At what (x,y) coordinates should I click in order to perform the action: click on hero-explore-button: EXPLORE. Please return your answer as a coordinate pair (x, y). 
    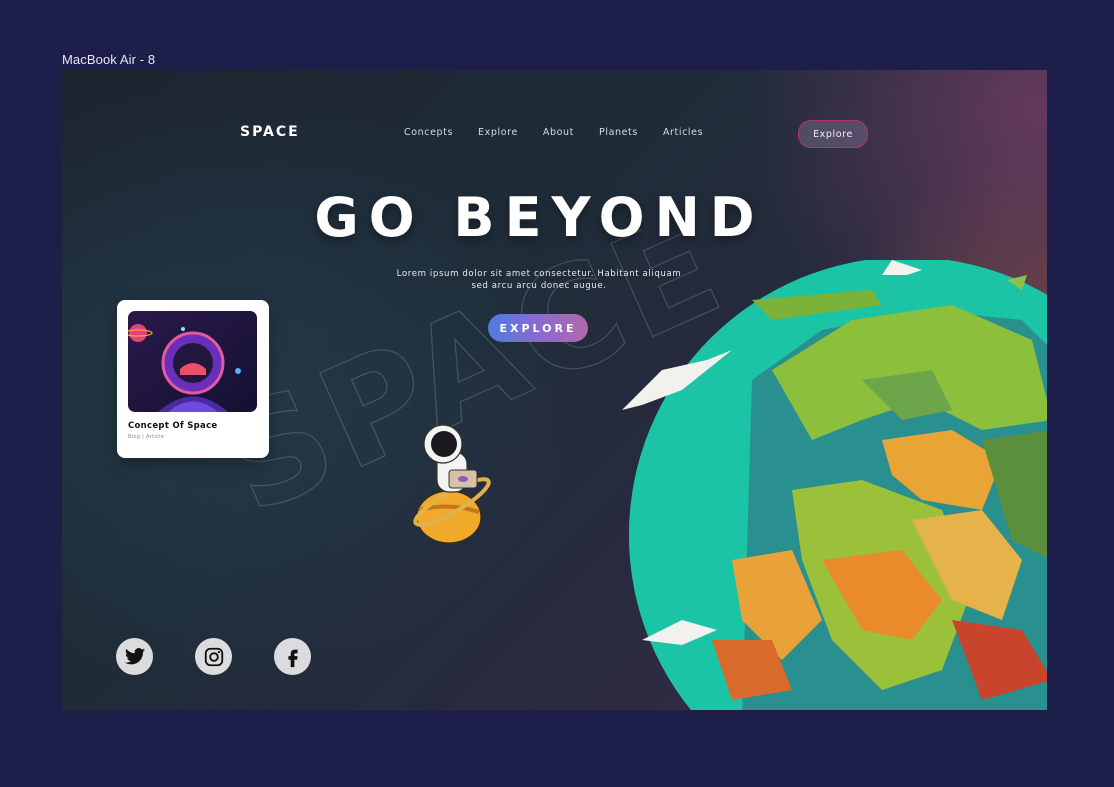
    Looking at the image, I should click on (538, 328).